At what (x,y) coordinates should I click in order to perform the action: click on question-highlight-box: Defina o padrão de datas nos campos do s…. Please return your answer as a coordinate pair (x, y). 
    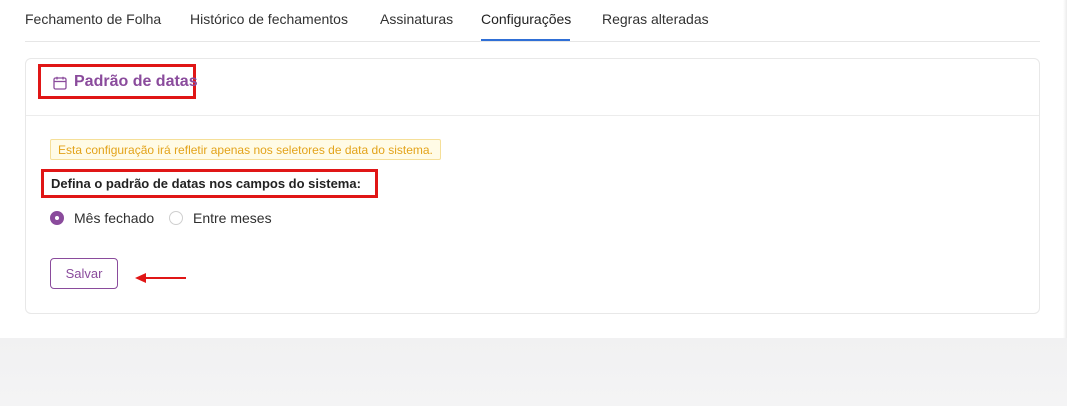
    Looking at the image, I should click on (209, 183).